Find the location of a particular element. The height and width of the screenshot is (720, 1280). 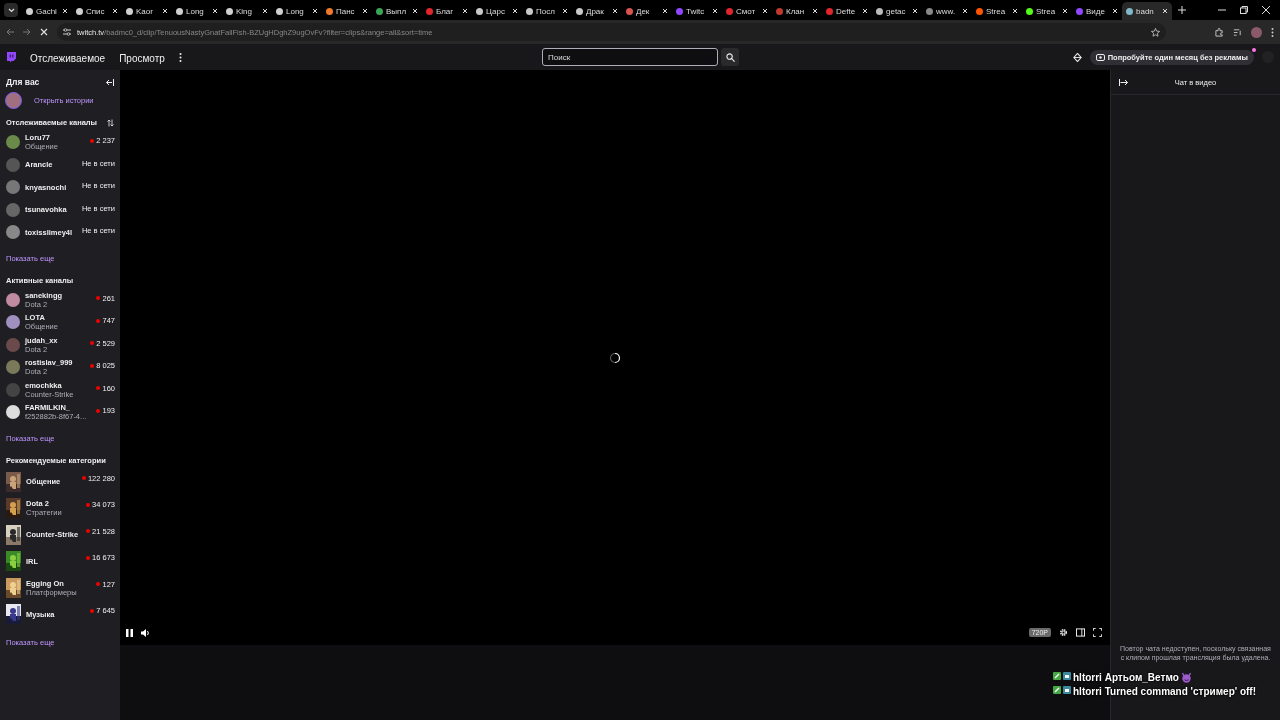

browser-tab: Defte is located at coordinates (847, 11).